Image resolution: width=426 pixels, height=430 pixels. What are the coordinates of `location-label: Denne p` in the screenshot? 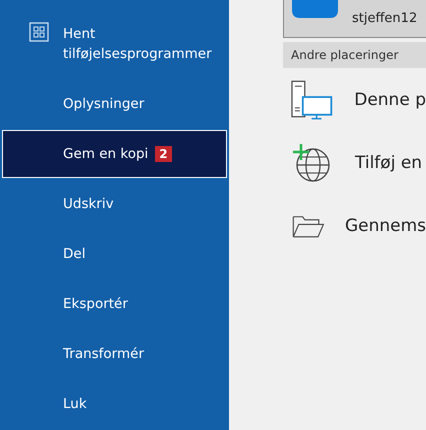 It's located at (390, 100).